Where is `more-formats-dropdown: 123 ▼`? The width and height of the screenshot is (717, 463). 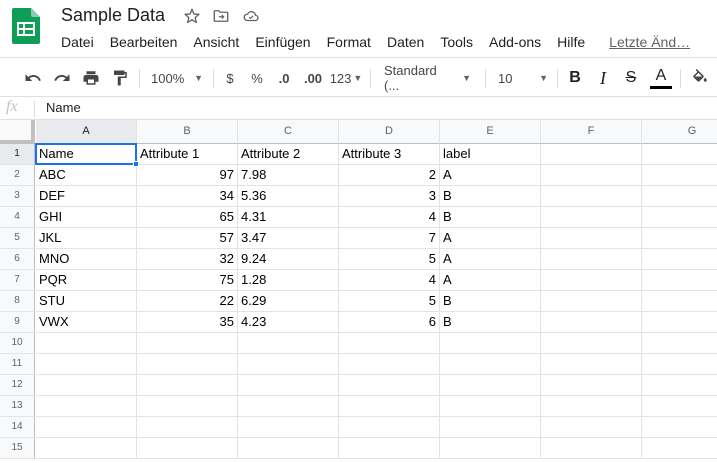
more-formats-dropdown: 123 ▼ is located at coordinates (346, 78).